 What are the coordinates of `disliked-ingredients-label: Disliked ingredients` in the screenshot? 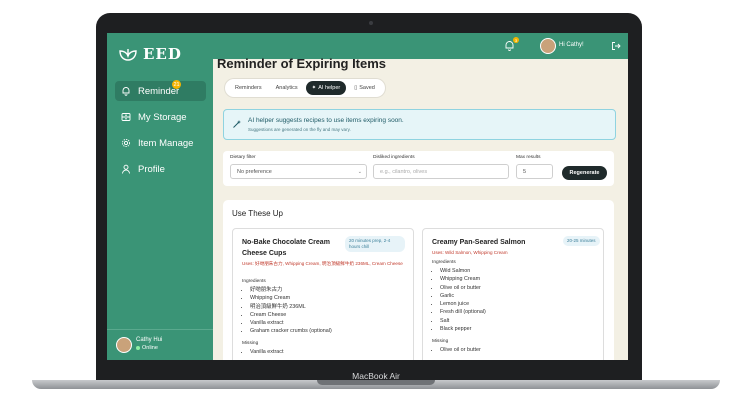 It's located at (394, 157).